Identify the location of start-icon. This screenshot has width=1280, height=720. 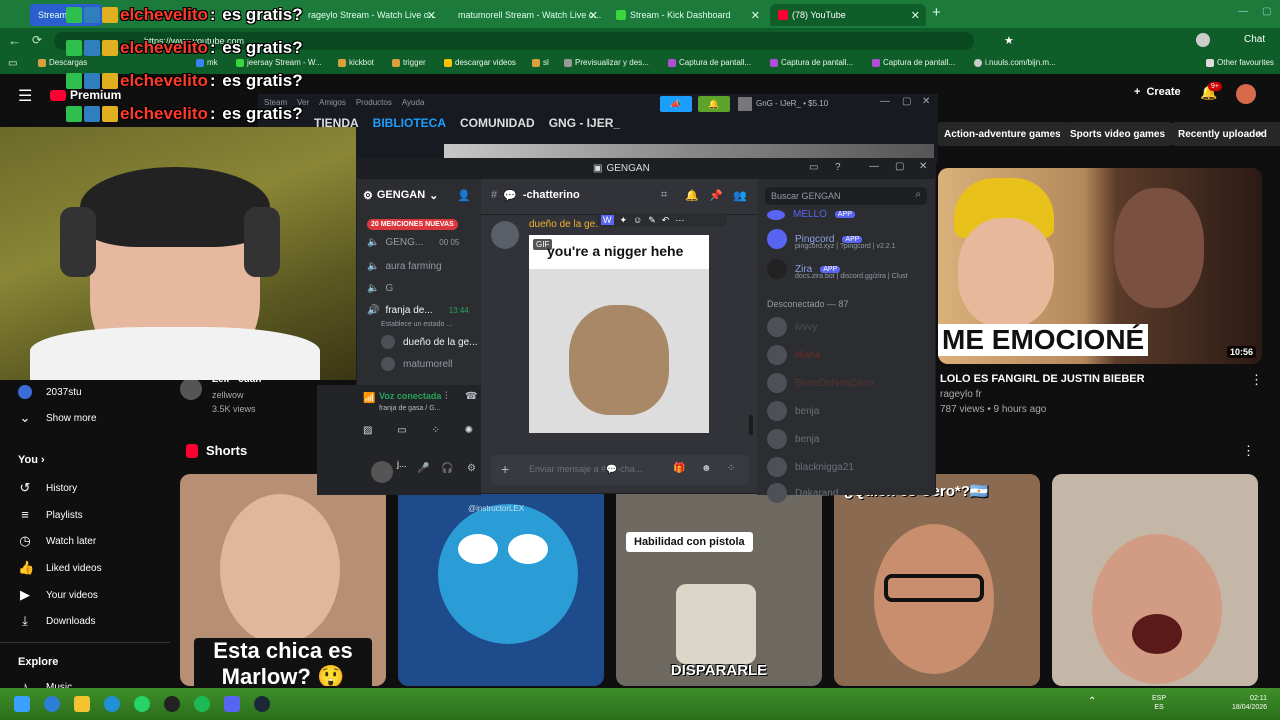
(22, 704).